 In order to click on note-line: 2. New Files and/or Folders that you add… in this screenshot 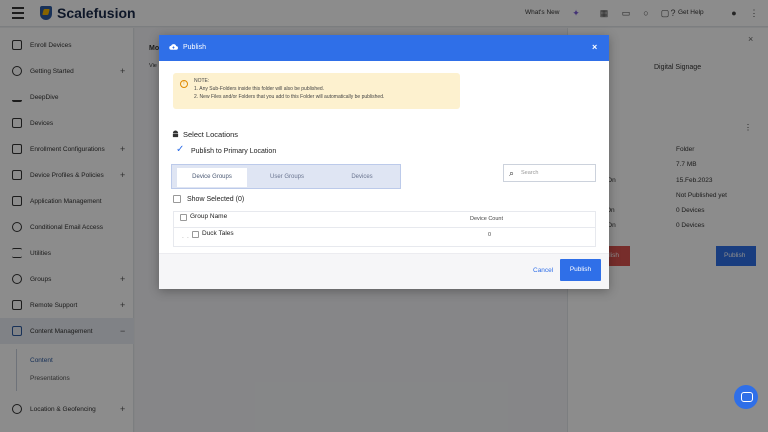, I will do `click(289, 97)`.